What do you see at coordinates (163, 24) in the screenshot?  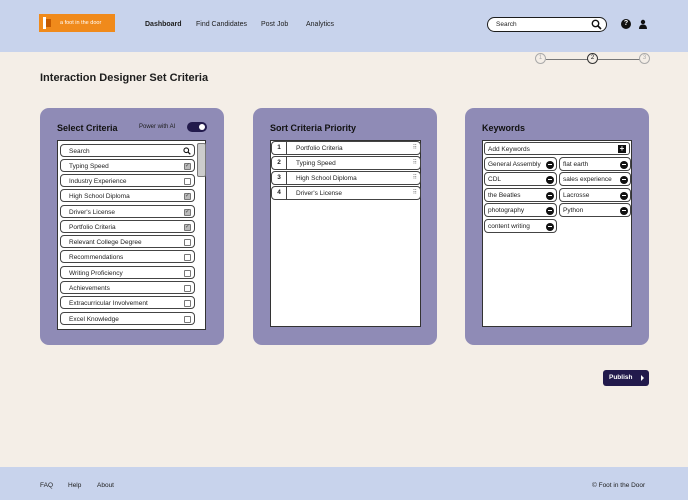 I see `nav-dashboard: Dashboard` at bounding box center [163, 24].